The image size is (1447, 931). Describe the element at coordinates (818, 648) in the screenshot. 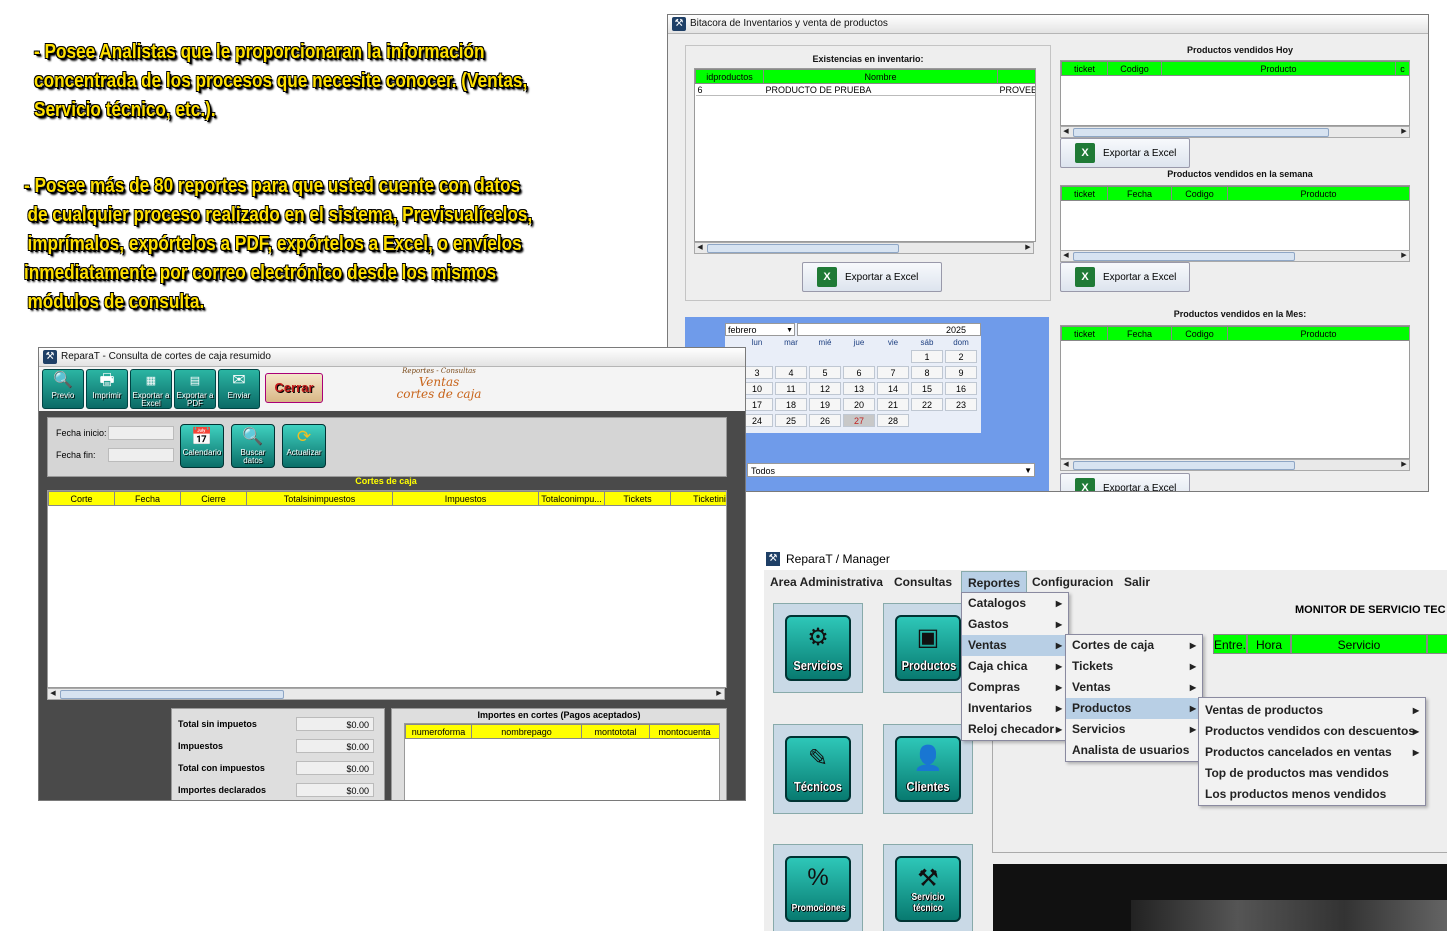

I see `servicios-module-button: ⚙ Servicios` at that location.